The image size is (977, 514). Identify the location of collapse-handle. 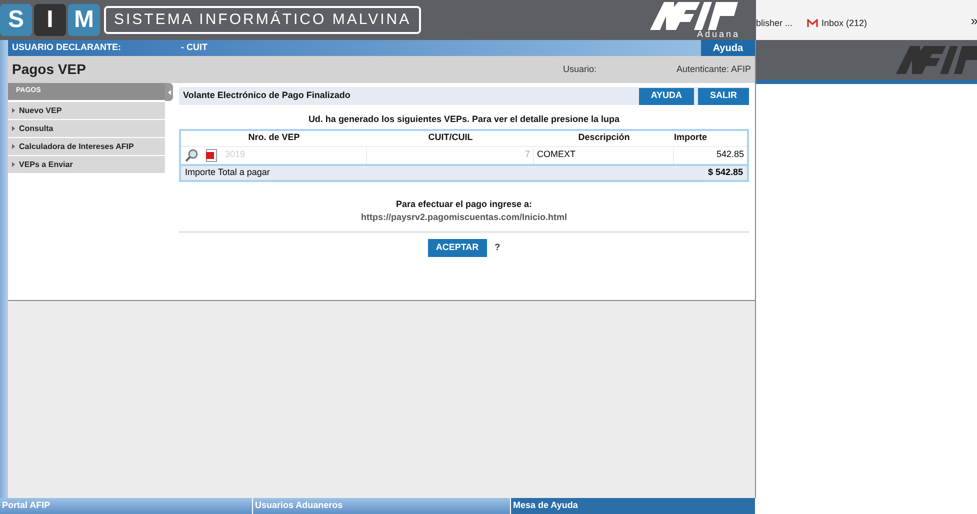
(169, 92).